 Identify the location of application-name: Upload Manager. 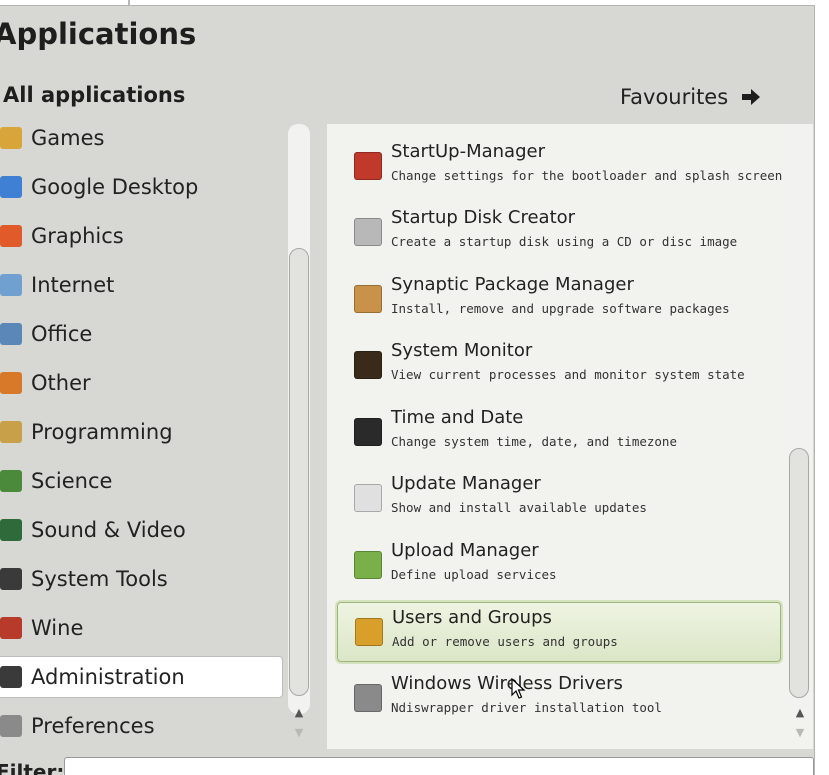
(465, 550).